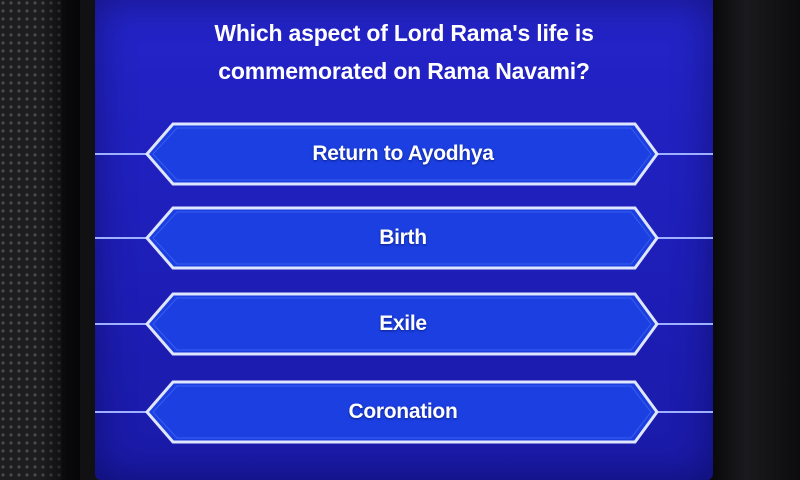 Image resolution: width=800 pixels, height=480 pixels. I want to click on answer-option-birth: Birth, so click(404, 238).